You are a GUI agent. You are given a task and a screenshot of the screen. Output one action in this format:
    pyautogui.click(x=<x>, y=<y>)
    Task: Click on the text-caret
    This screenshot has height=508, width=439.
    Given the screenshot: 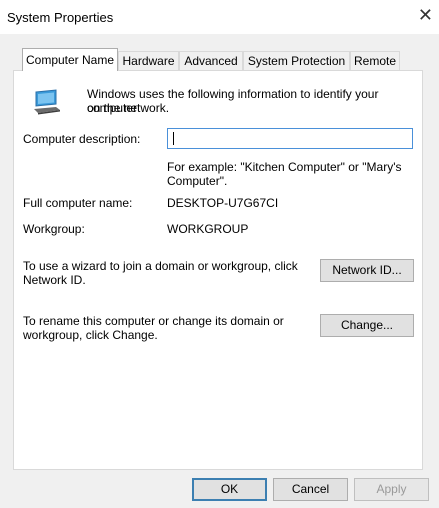 What is the action you would take?
    pyautogui.click(x=173, y=138)
    